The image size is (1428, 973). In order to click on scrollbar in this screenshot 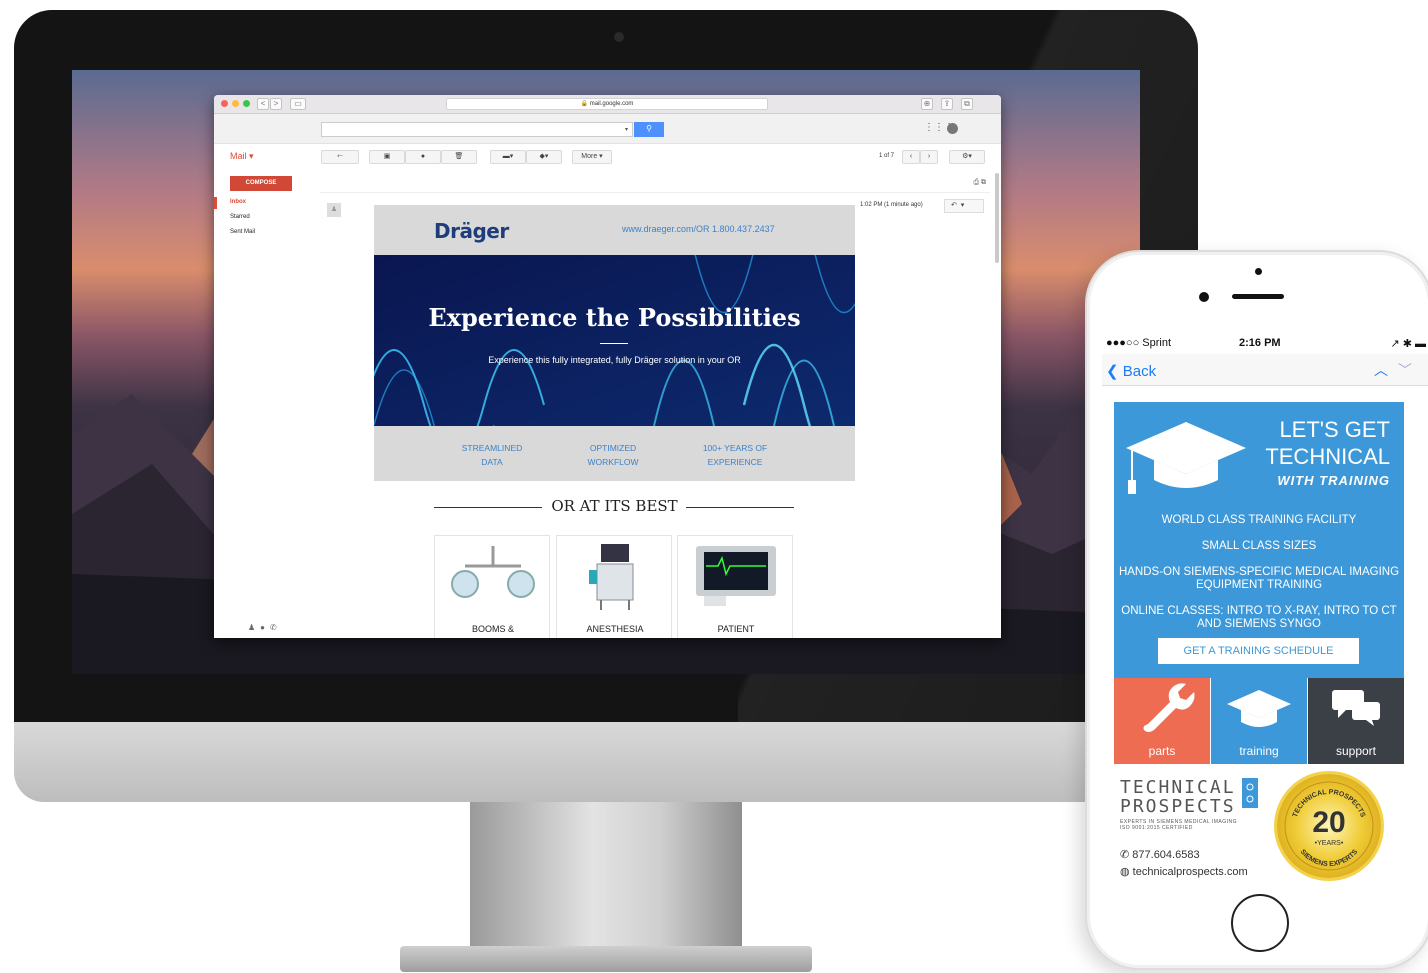, I will do `click(997, 218)`.